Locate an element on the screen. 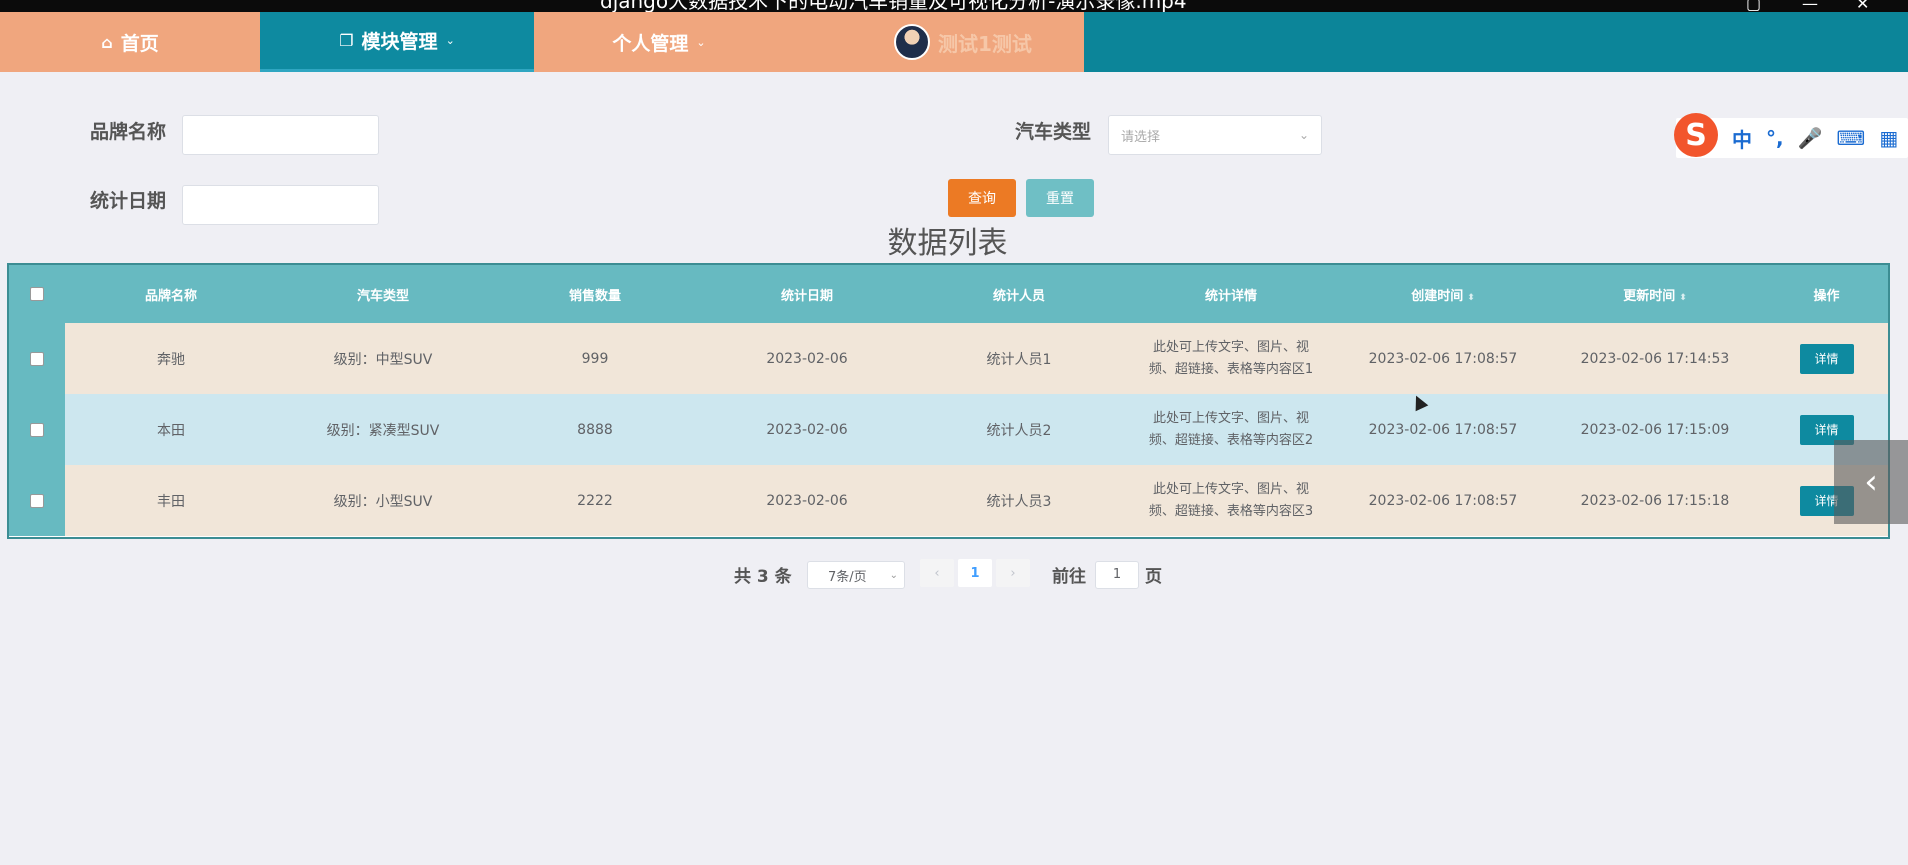 This screenshot has width=1908, height=865. col-sales-qty: 销售数量 is located at coordinates (594, 296).